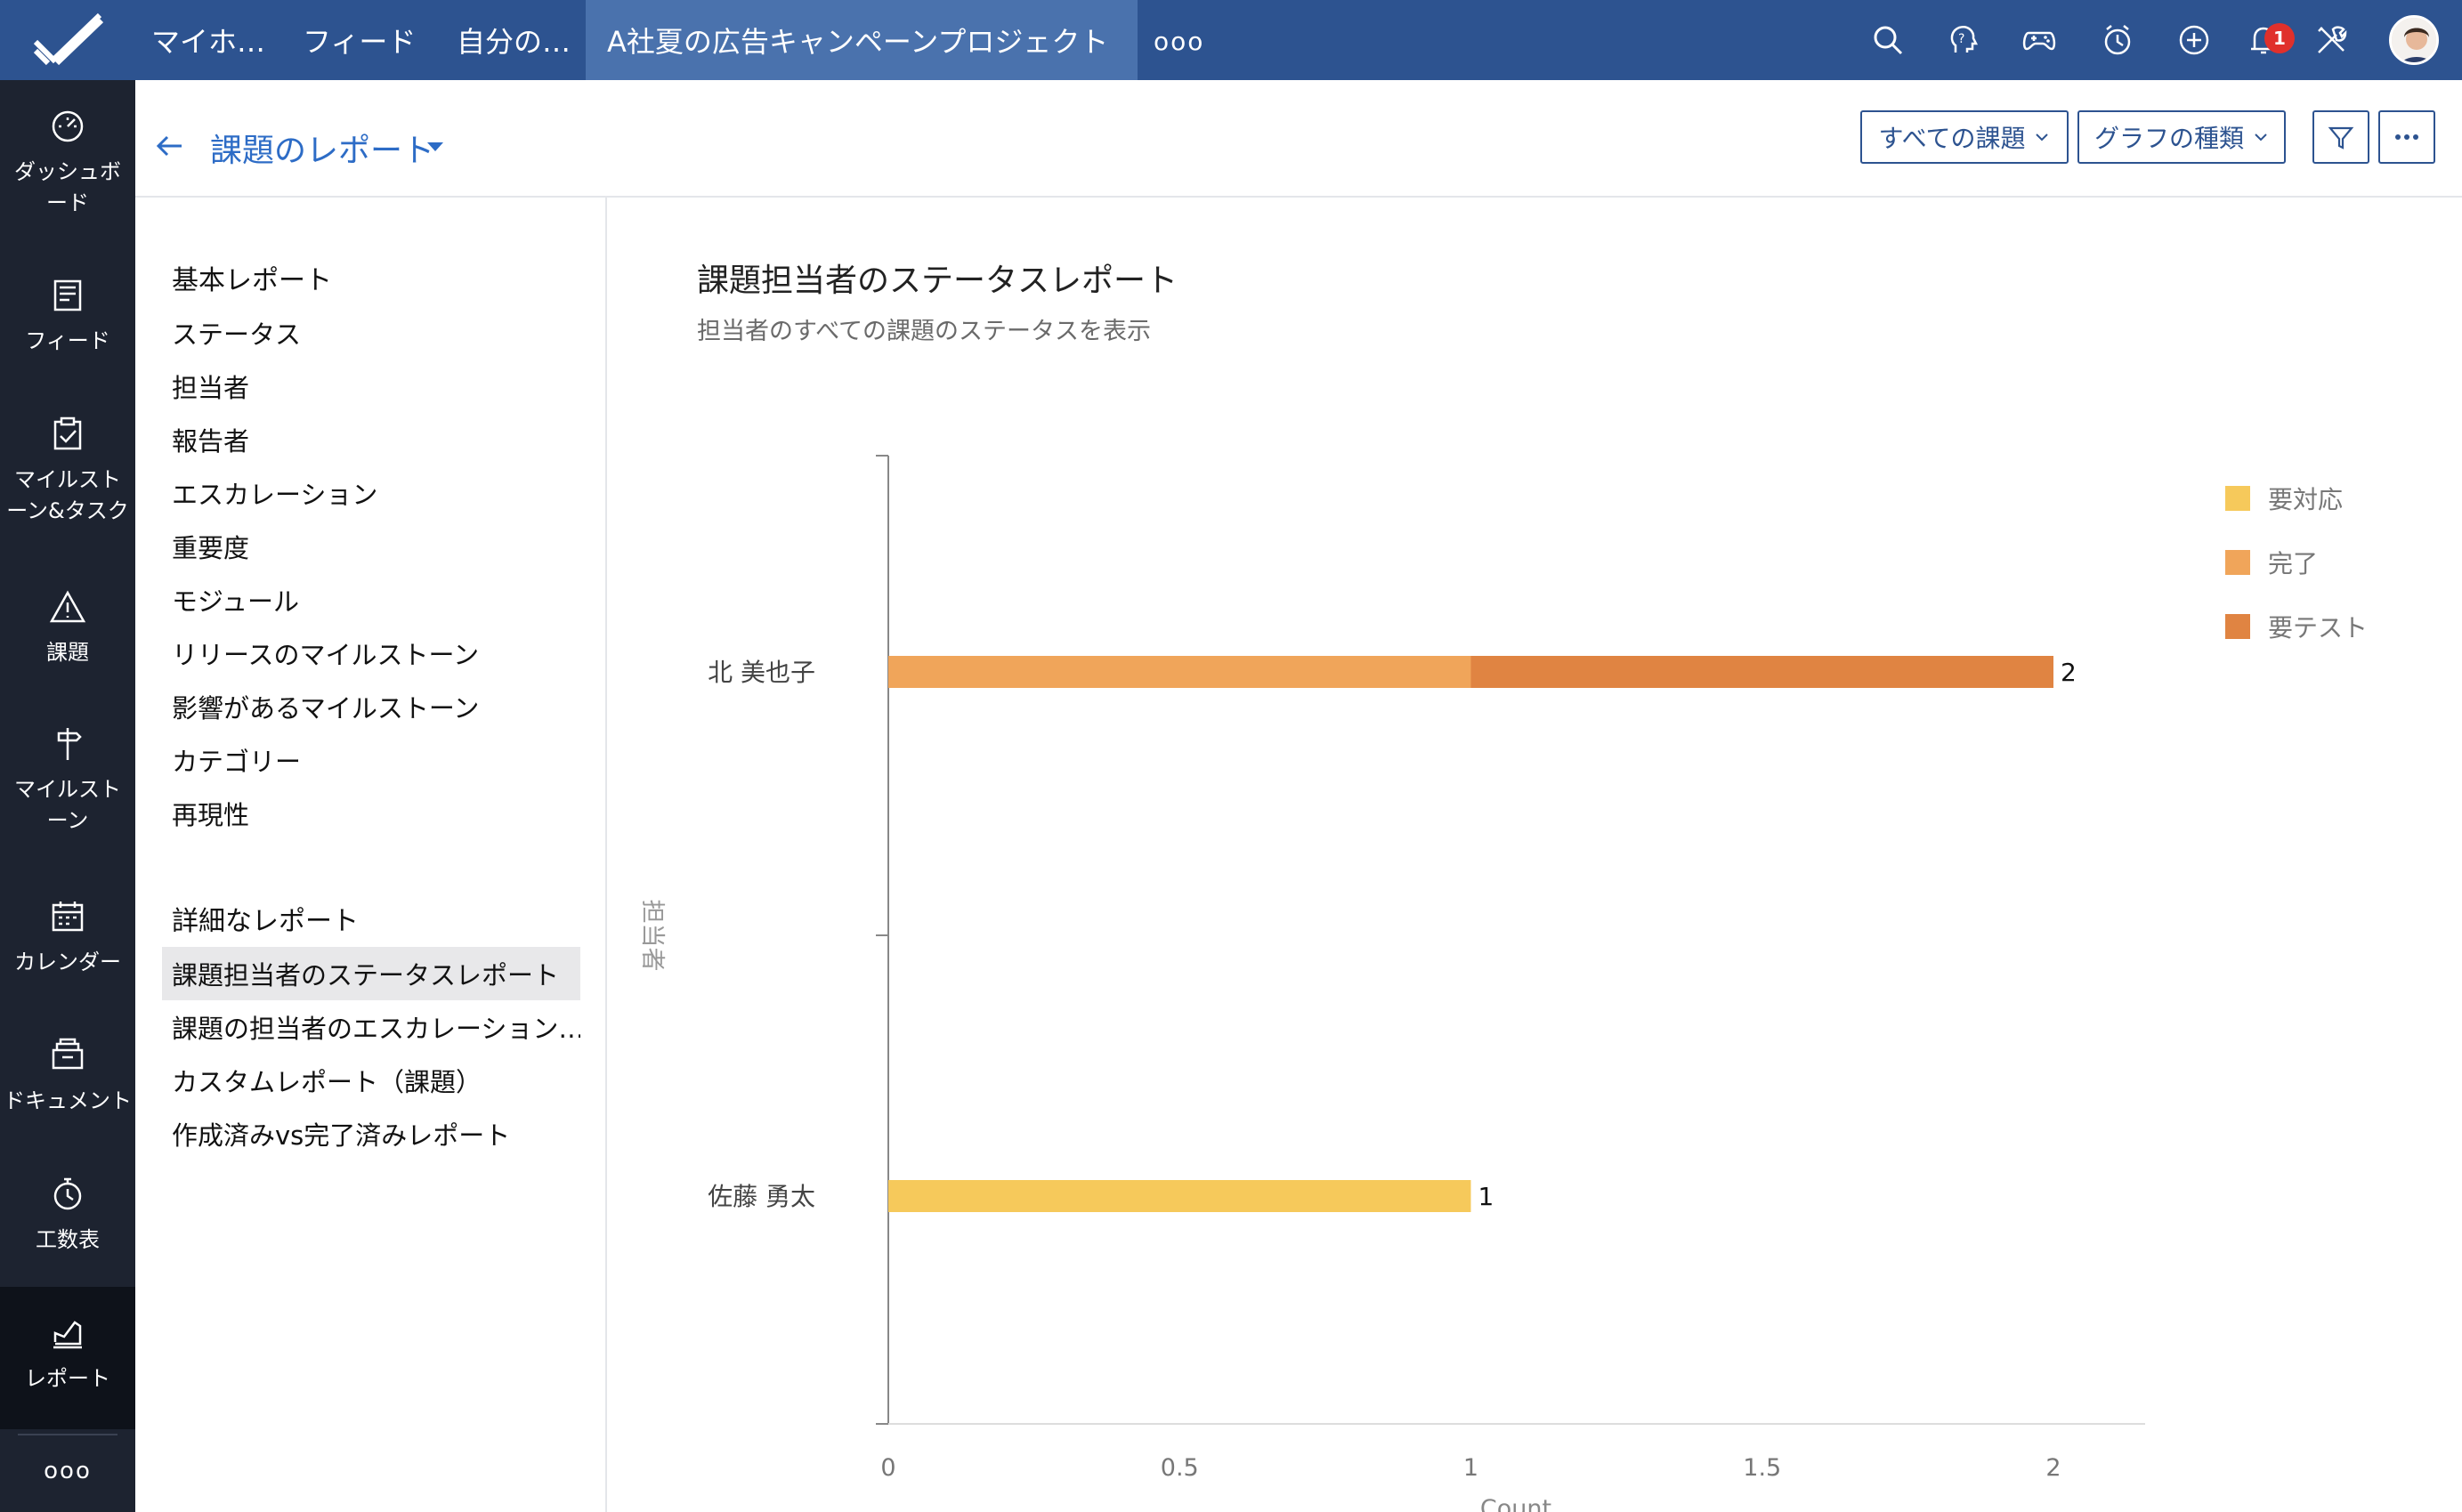 The image size is (2462, 1512). Describe the element at coordinates (67, 433) in the screenshot. I see `milestone-task-icon` at that location.